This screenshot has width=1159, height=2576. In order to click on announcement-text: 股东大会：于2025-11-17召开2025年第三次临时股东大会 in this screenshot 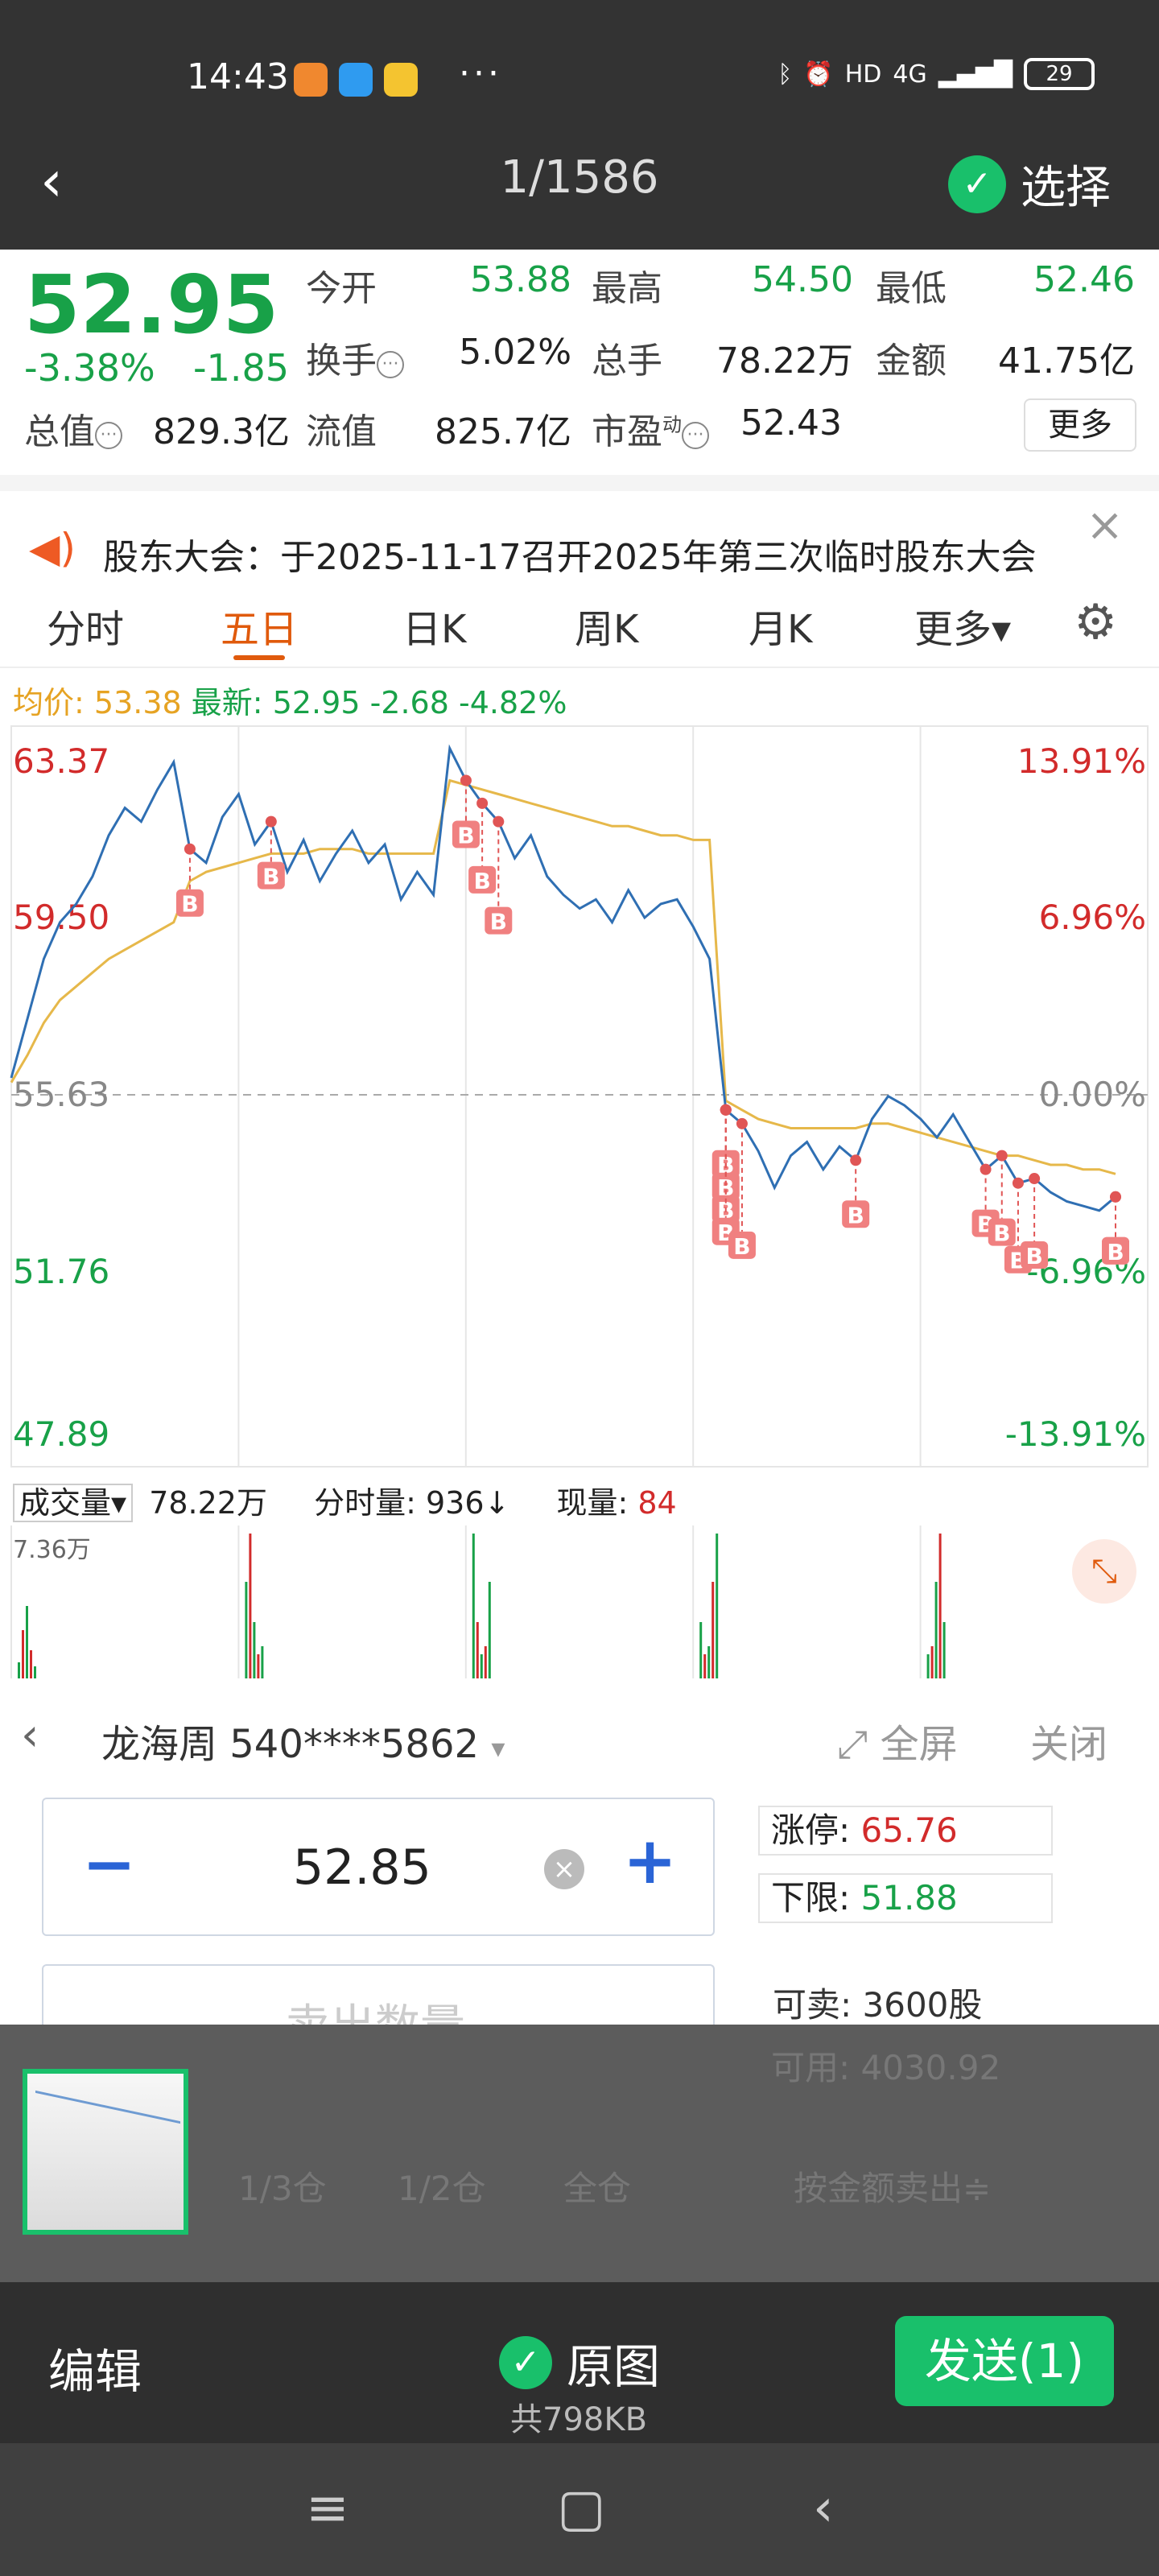, I will do `click(570, 554)`.